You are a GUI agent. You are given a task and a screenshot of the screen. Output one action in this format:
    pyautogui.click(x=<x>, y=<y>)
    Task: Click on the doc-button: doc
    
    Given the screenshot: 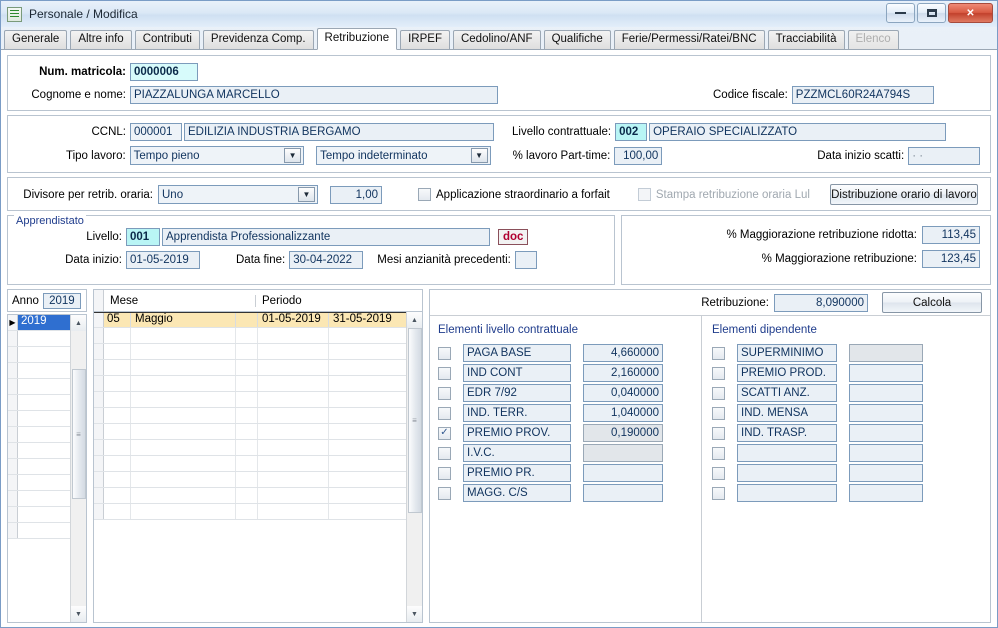 What is the action you would take?
    pyautogui.click(x=513, y=237)
    